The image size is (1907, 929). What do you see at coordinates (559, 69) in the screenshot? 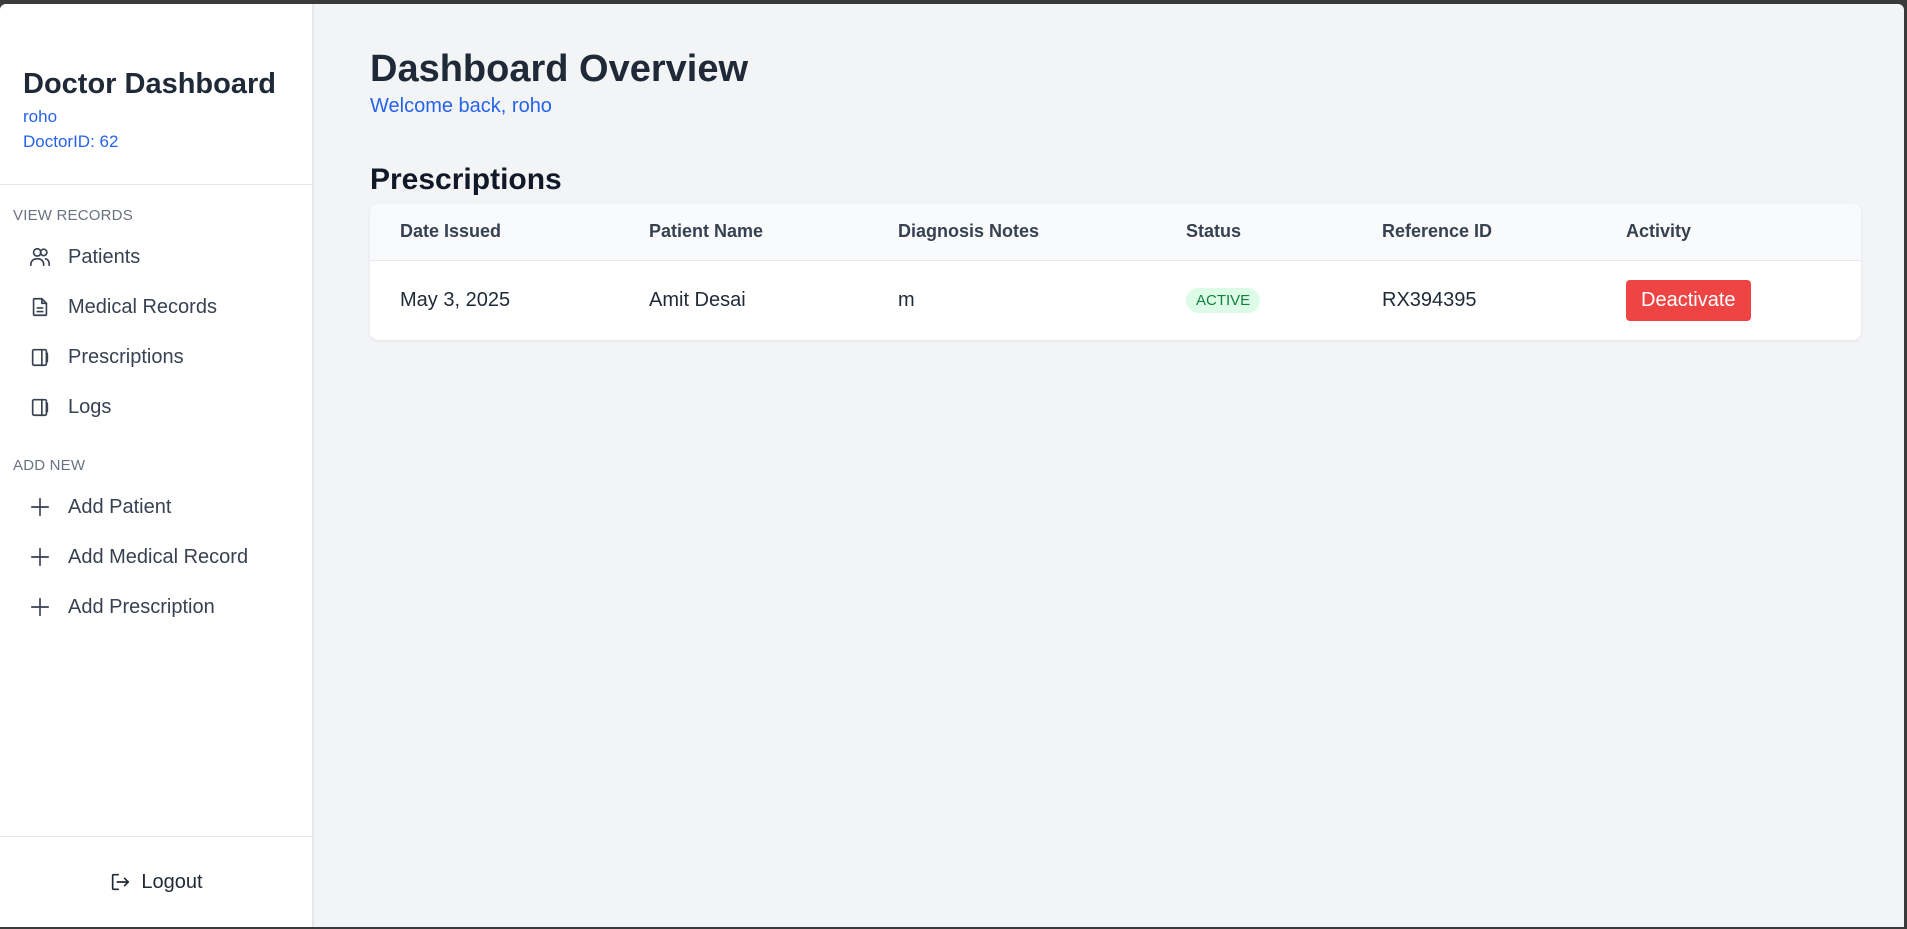
I see `page-title: Dashboard Overview` at bounding box center [559, 69].